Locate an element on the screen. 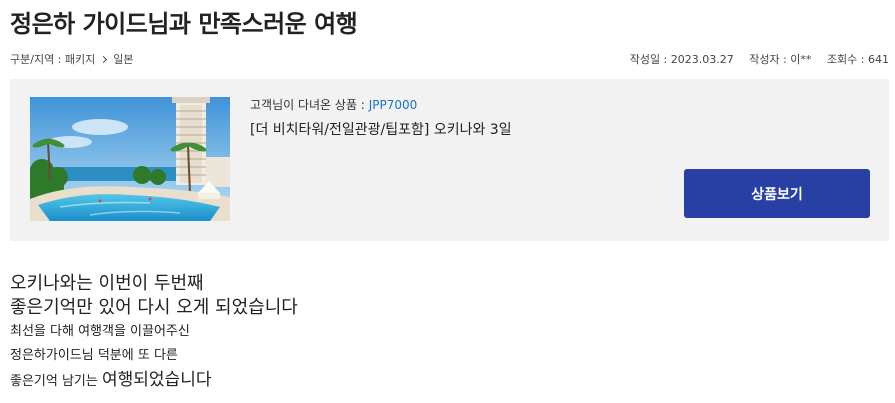 The height and width of the screenshot is (403, 895). product-name: [더 비치타워/전일관광/팁포함] 오키나와 3일 is located at coordinates (381, 129).